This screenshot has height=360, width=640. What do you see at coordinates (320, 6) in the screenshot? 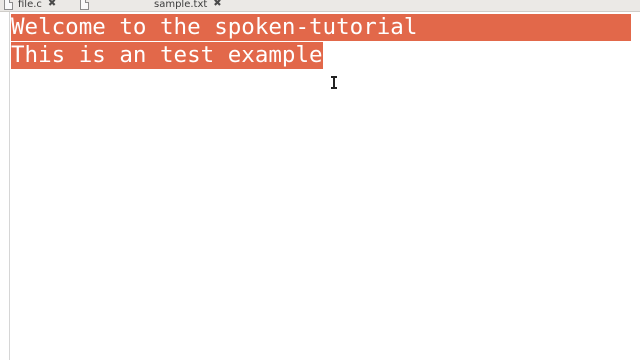
I see `tab-bar: file.c ✖ sample.txt ✖` at bounding box center [320, 6].